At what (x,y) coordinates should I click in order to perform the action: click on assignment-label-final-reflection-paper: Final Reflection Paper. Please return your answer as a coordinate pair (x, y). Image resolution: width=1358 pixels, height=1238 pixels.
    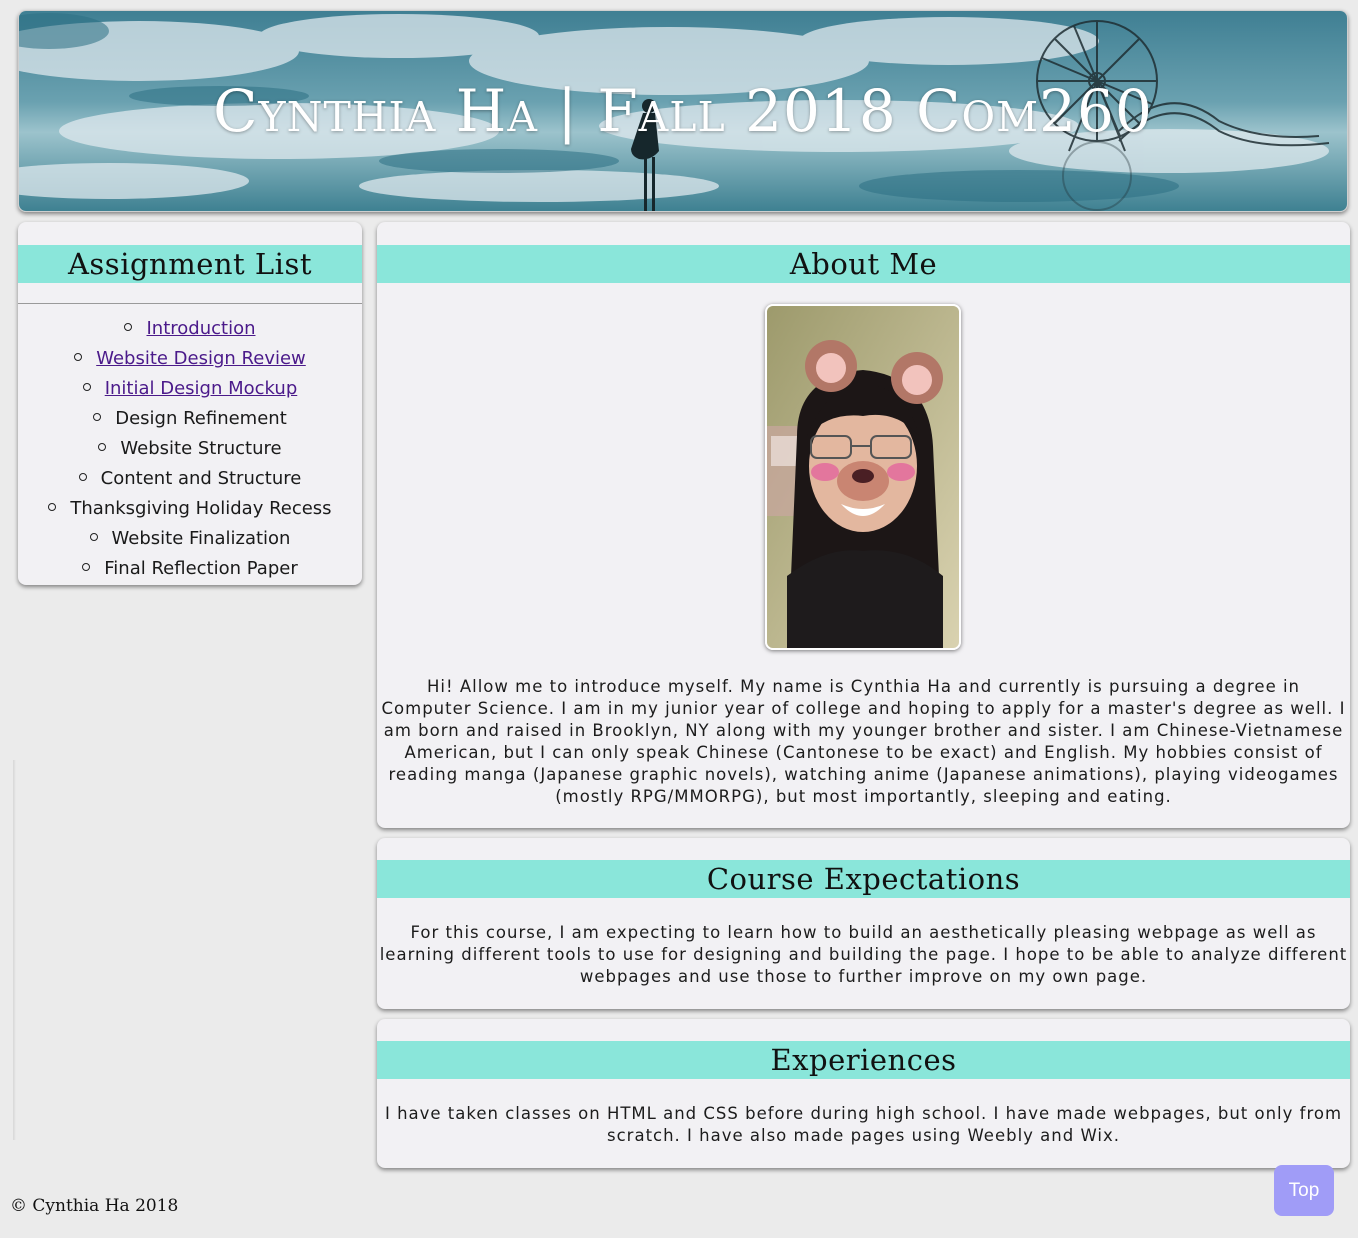
    Looking at the image, I should click on (201, 568).